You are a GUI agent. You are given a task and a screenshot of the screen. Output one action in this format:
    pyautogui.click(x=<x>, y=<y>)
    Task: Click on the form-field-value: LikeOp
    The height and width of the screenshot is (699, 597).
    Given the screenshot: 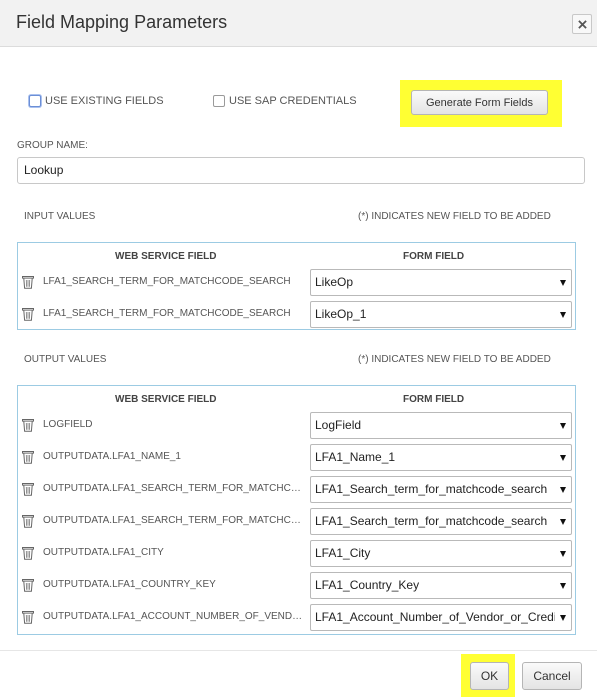 What is the action you would take?
    pyautogui.click(x=334, y=282)
    